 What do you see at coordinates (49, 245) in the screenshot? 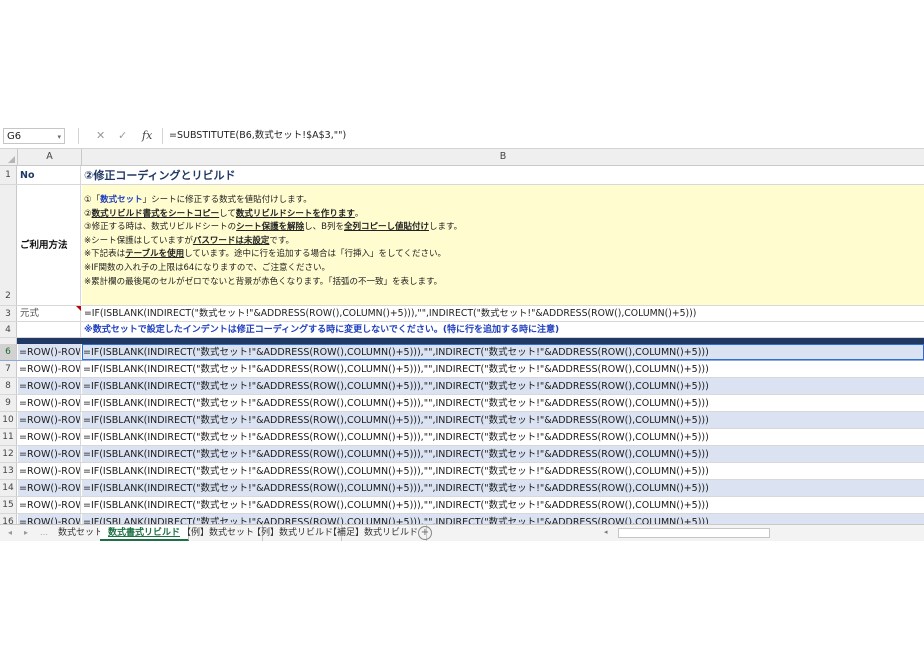
I see `cell-a2: ご利用方法` at bounding box center [49, 245].